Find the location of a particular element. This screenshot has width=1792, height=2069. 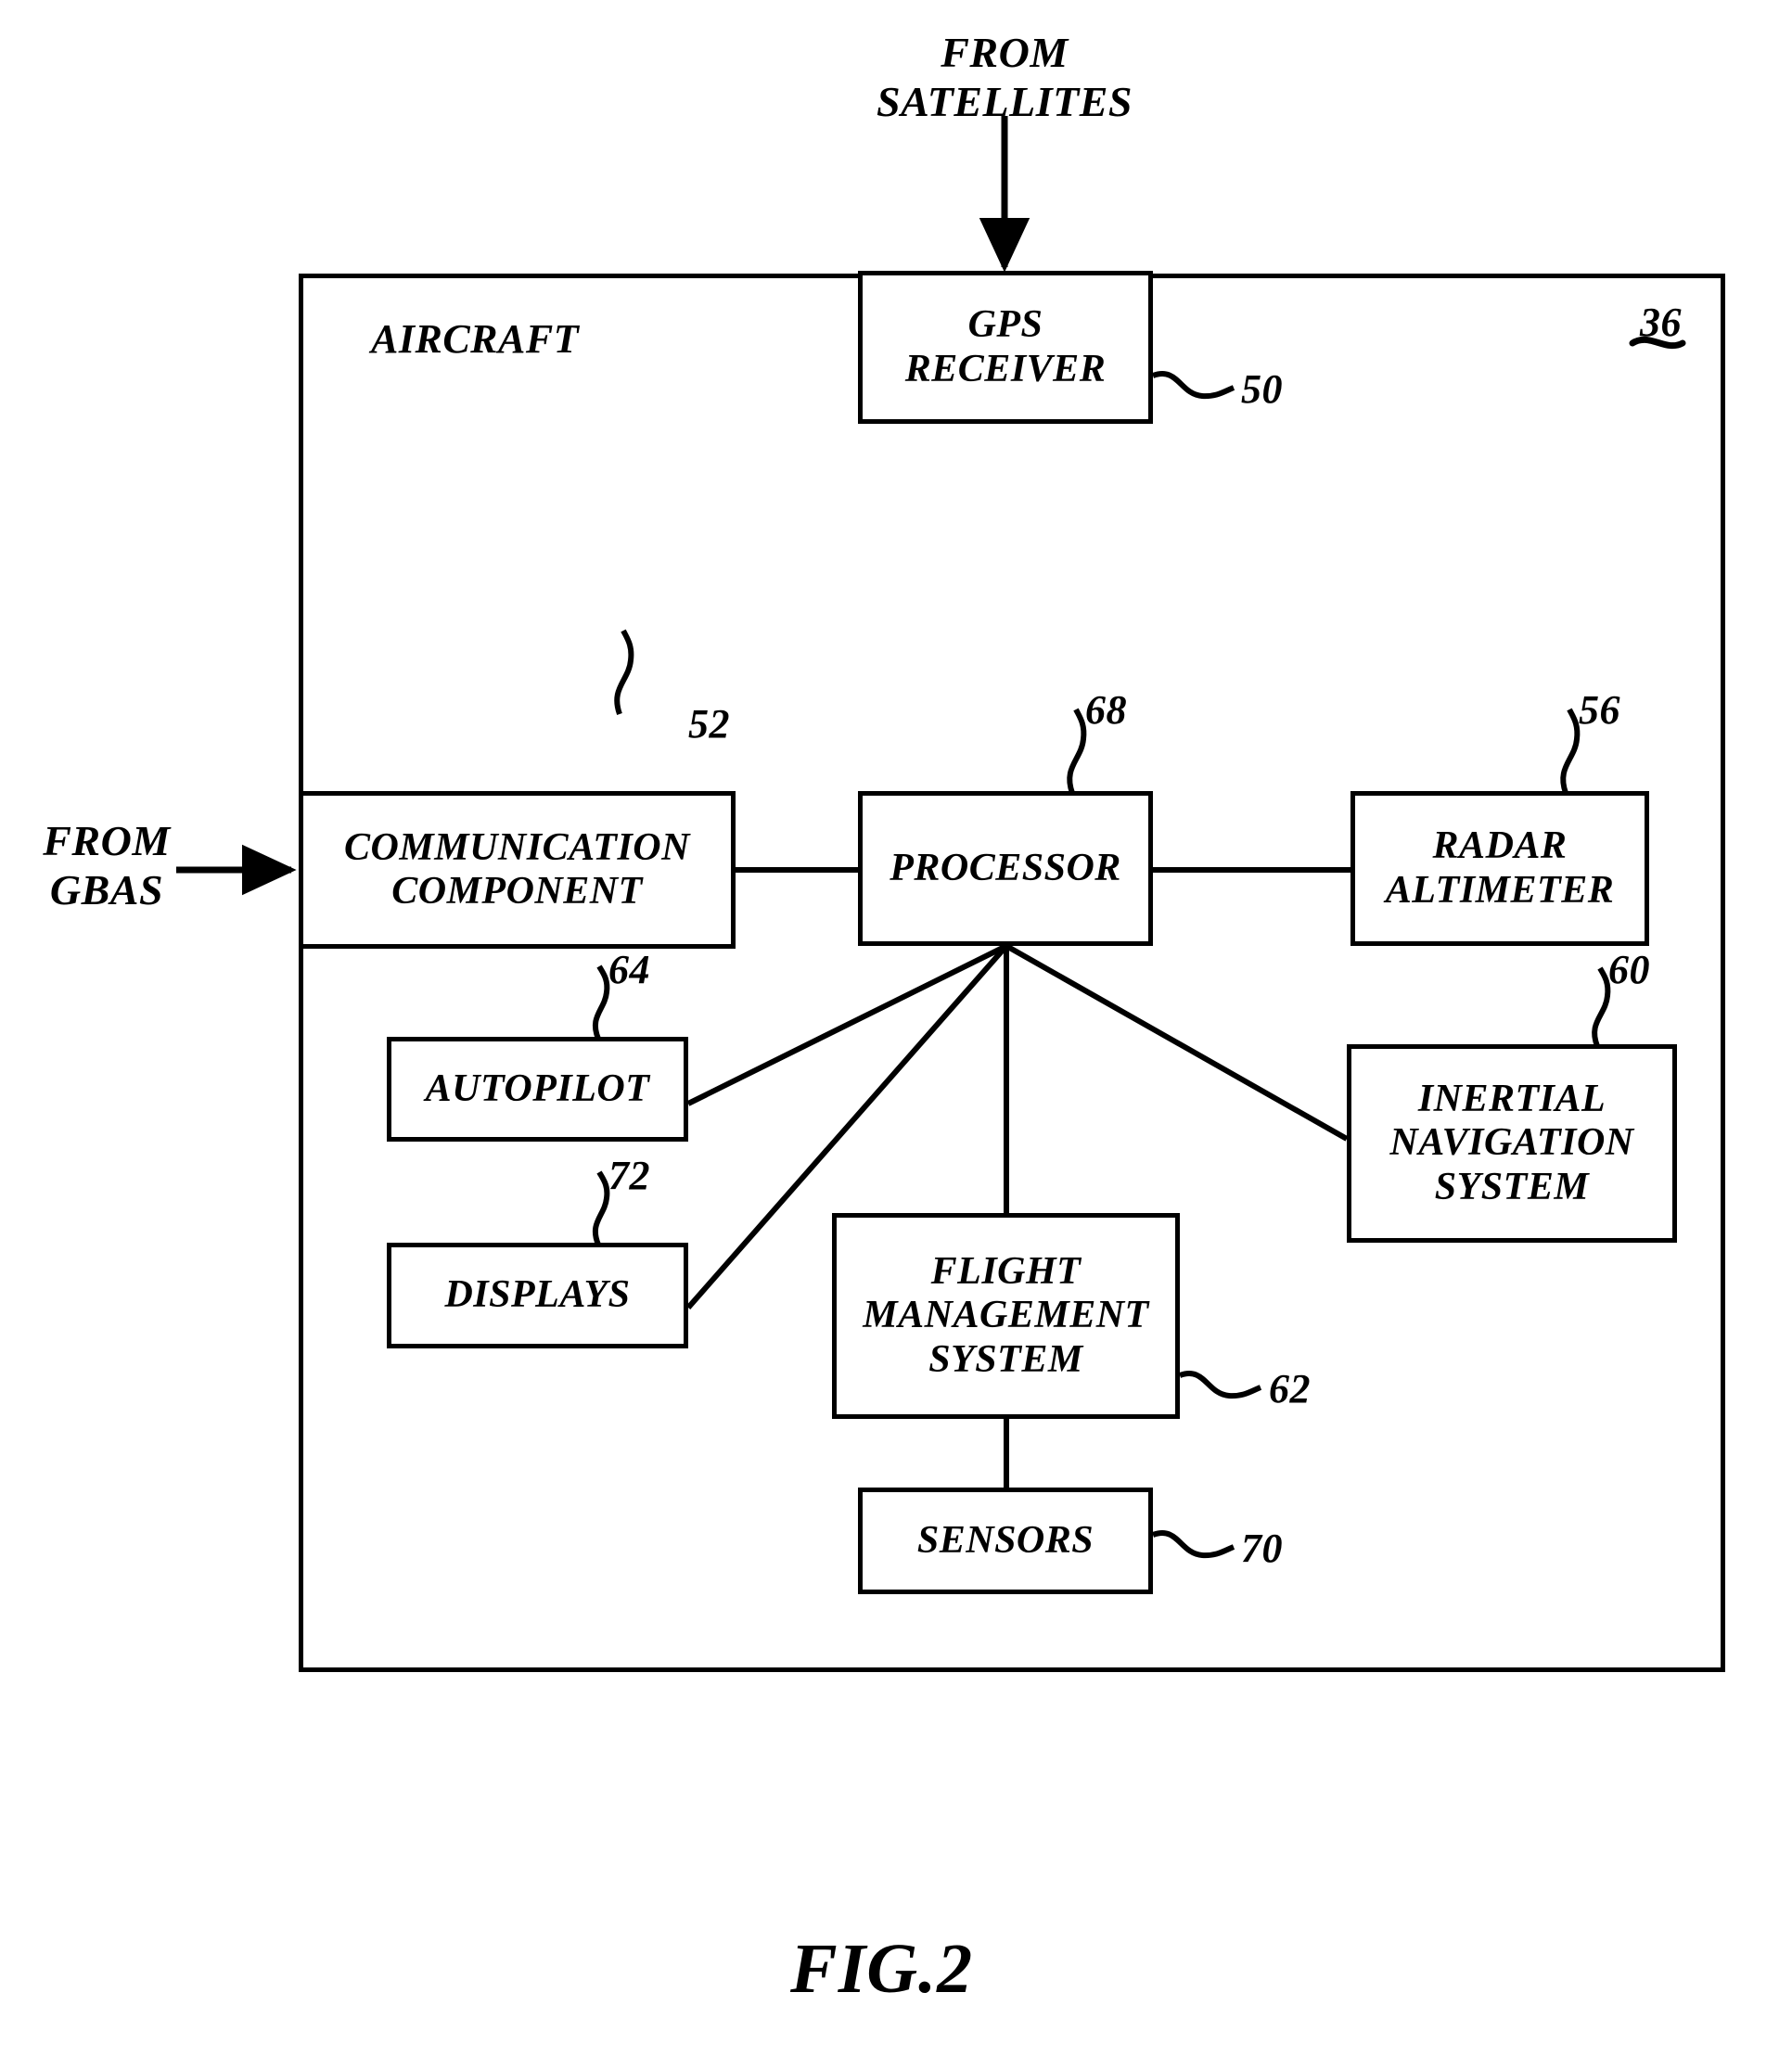

node-flight-management-system: FLIGHT MANAGEMENT SYSTEM is located at coordinates (1006, 1316).